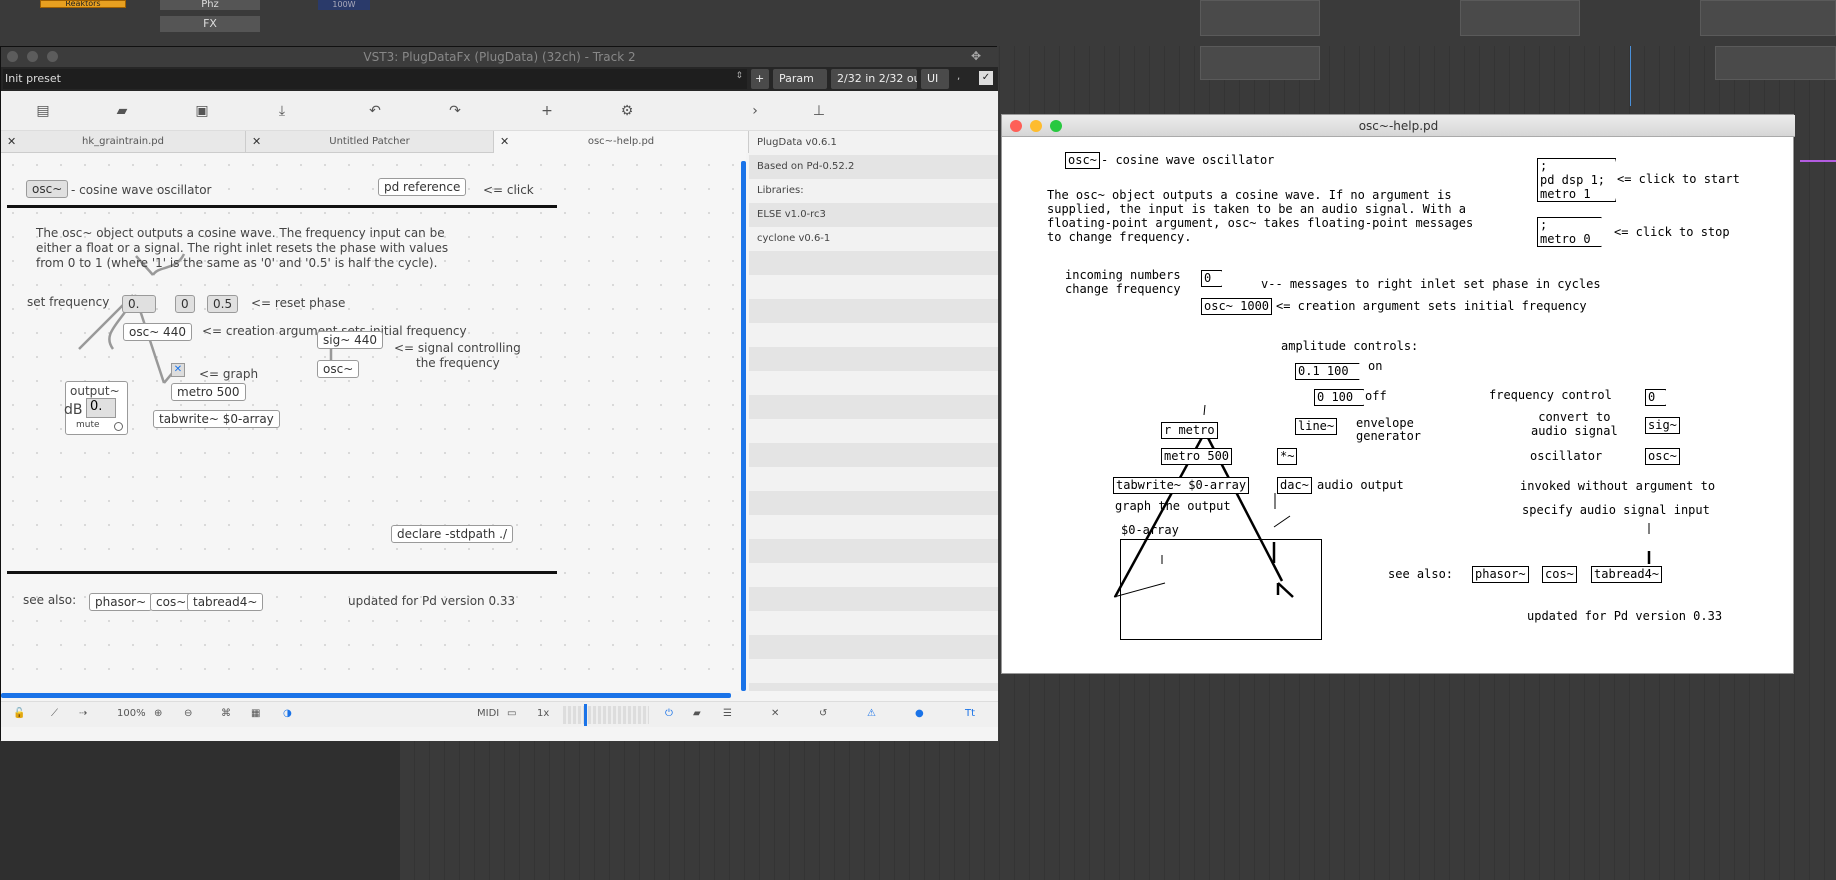 The image size is (1836, 880). What do you see at coordinates (118, 426) in the screenshot?
I see `mute-toggle` at bounding box center [118, 426].